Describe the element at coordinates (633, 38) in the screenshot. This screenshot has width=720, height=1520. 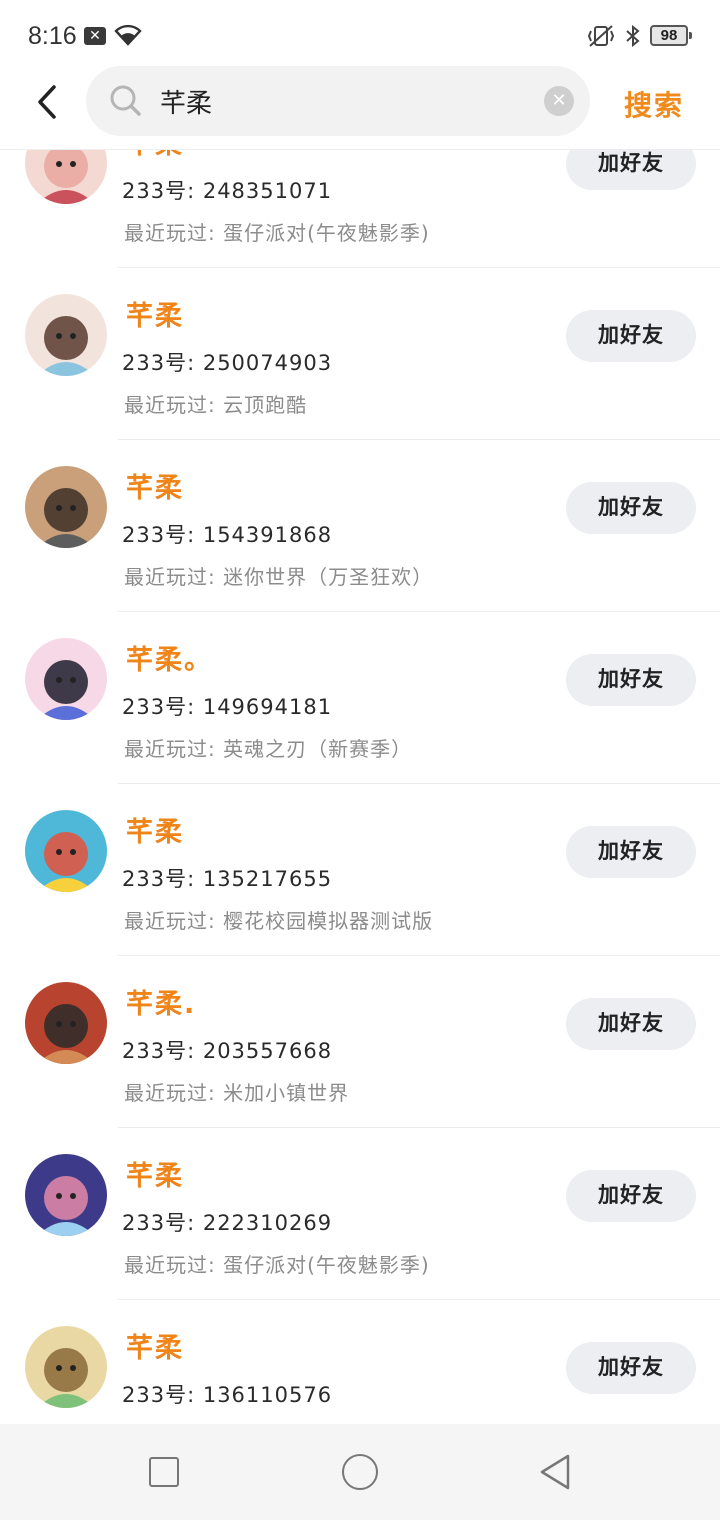
I see `bluetooth-icon` at that location.